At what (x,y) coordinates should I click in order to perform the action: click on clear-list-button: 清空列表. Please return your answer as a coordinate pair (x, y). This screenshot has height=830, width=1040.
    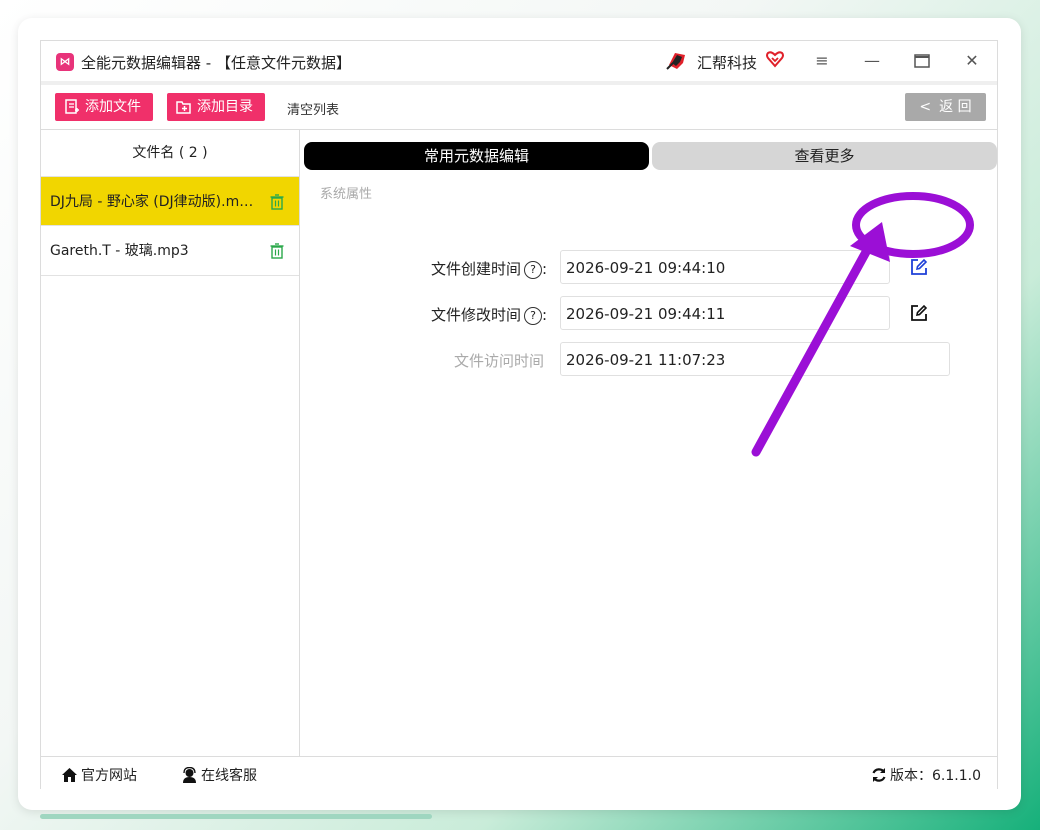
    Looking at the image, I should click on (313, 108).